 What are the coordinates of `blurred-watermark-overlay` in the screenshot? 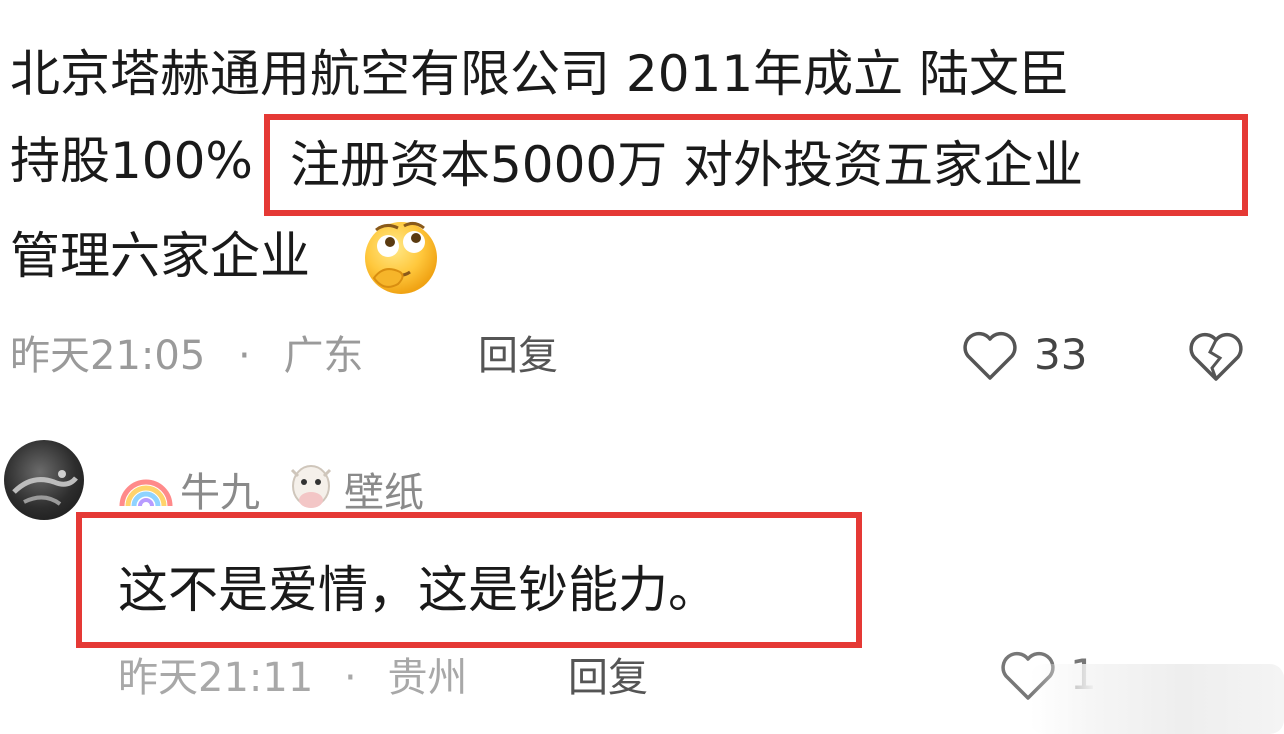 It's located at (1157, 699).